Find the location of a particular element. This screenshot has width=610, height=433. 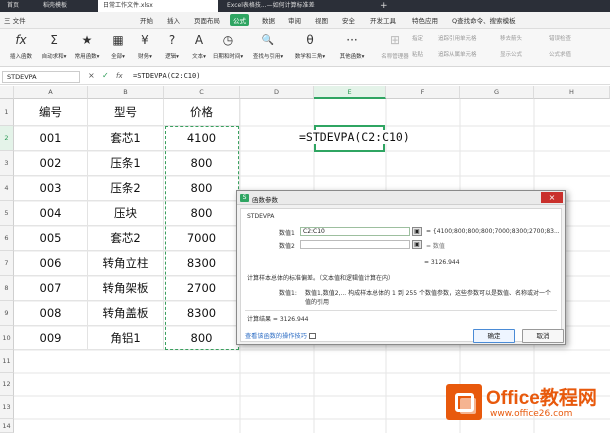

theta-icon: θ is located at coordinates (310, 40).